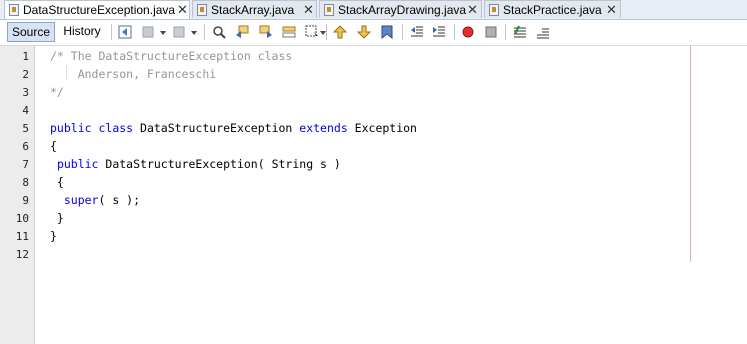 The image size is (747, 344). I want to click on line-number-gutter: 1 2 3 4 5 6 7 8 9 10 11 12, so click(17, 195).